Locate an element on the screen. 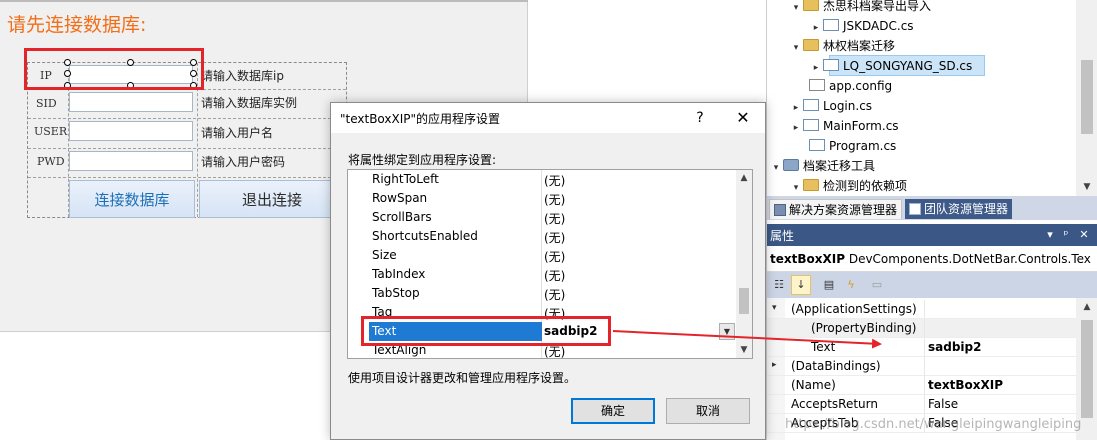 The image size is (1097, 440). binding-property-name: RowSpan is located at coordinates (400, 198).